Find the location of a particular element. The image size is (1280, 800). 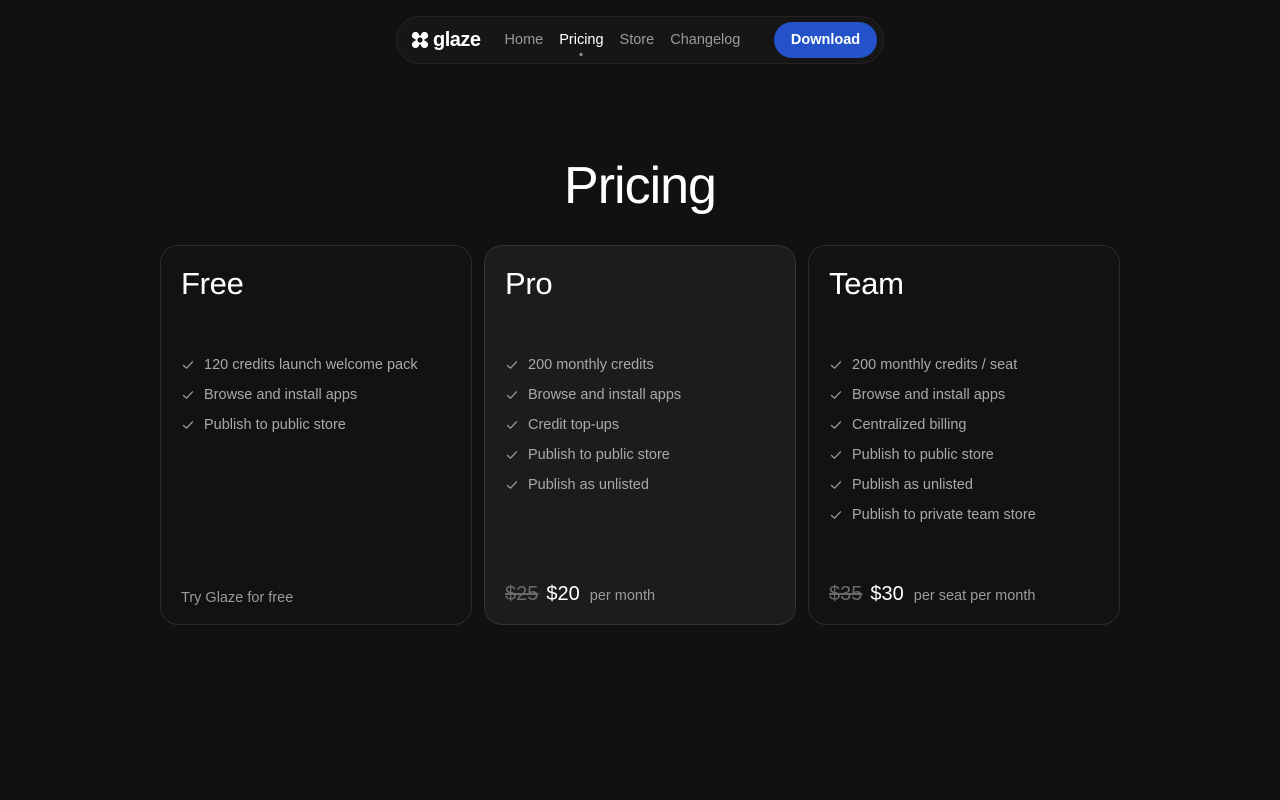

plan-name: Team is located at coordinates (866, 283).